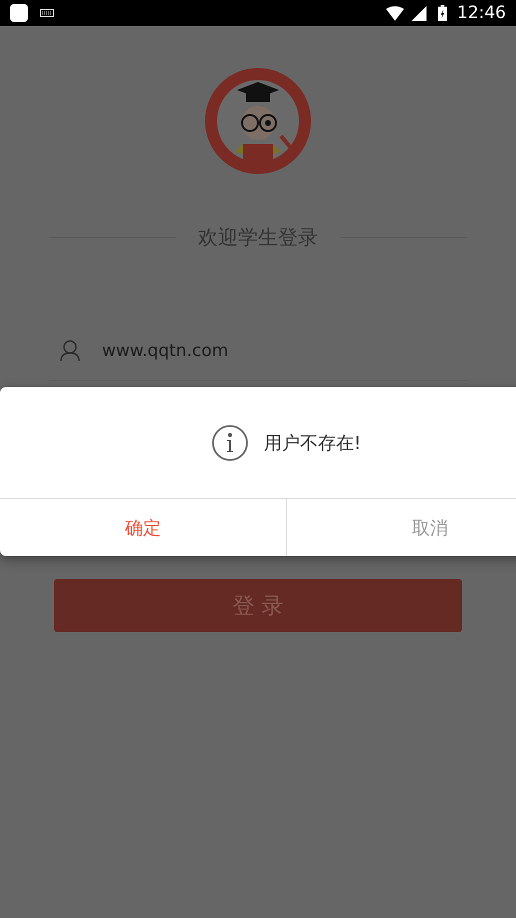 The height and width of the screenshot is (918, 516). What do you see at coordinates (230, 442) in the screenshot?
I see `info-icon` at bounding box center [230, 442].